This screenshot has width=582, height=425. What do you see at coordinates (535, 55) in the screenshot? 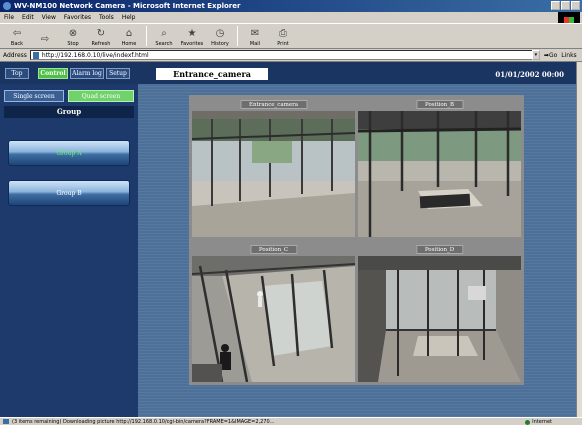
I see `address-dropdown-button: ▾` at bounding box center [535, 55].